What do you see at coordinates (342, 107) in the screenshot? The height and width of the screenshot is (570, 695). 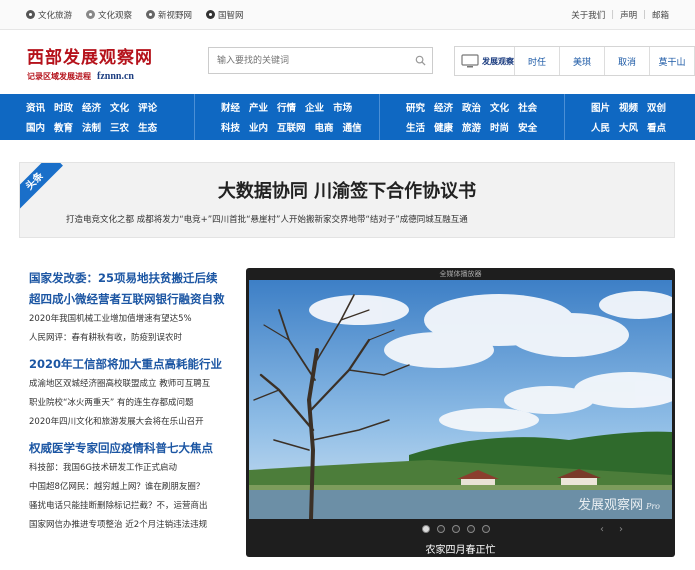 I see `nav-item: 市场` at bounding box center [342, 107].